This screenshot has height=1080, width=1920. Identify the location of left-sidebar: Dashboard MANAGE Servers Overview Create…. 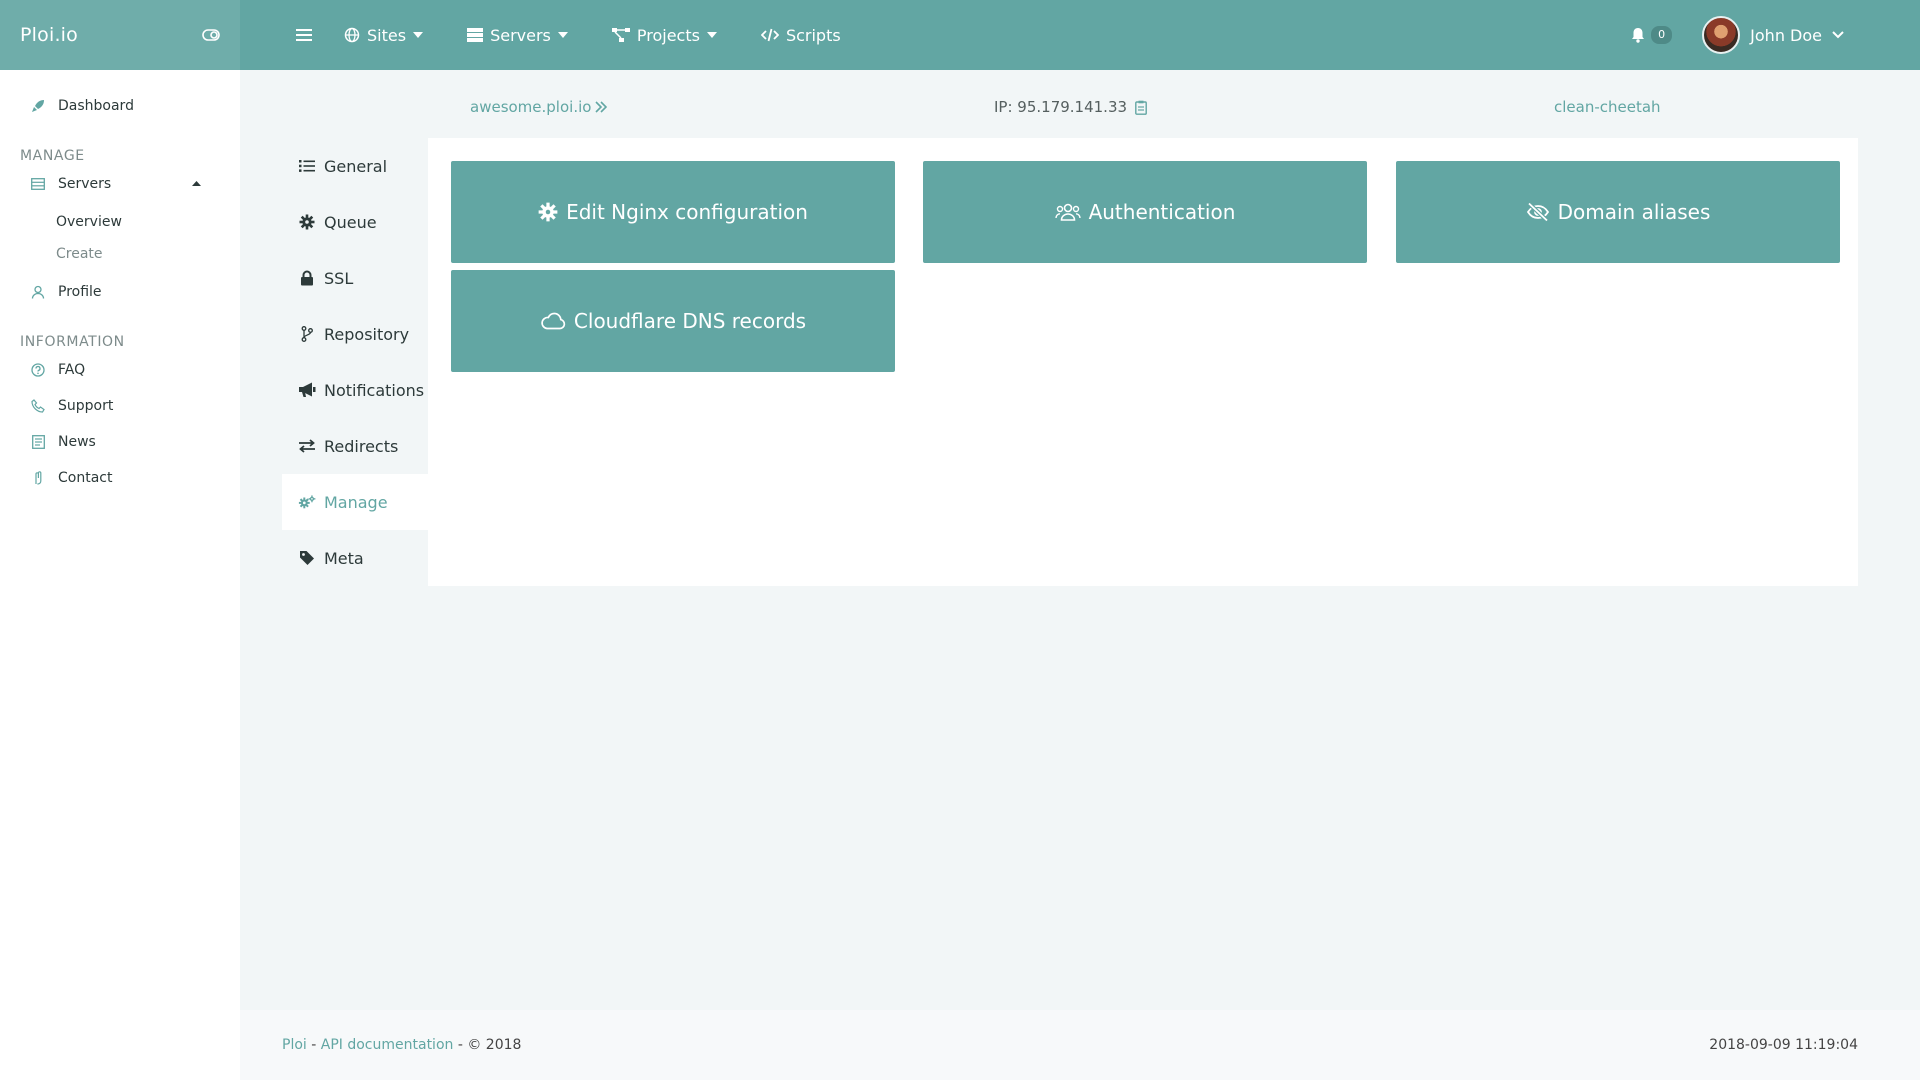
(120, 575).